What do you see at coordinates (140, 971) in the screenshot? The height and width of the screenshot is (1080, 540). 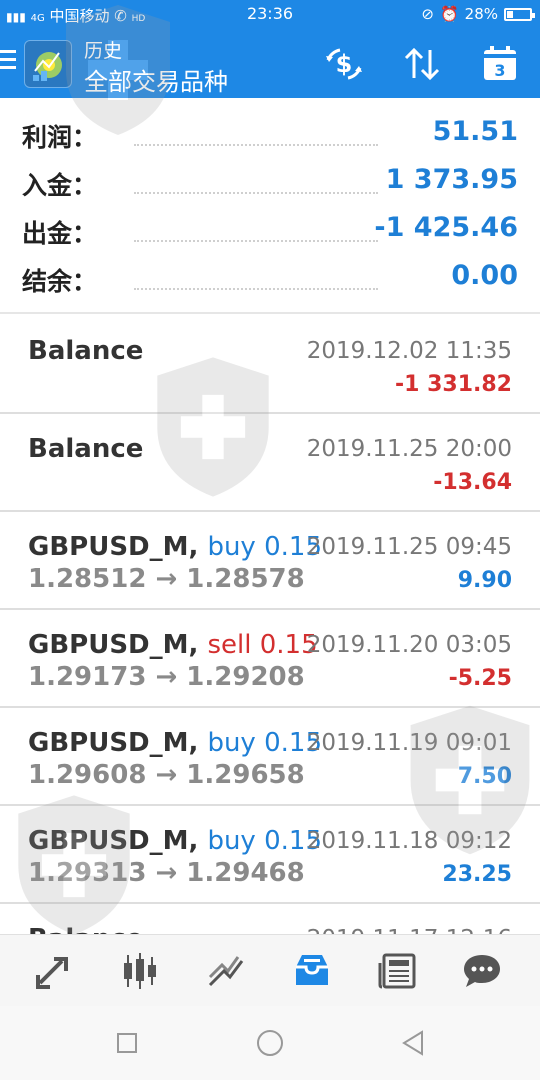 I see `chart-icon` at bounding box center [140, 971].